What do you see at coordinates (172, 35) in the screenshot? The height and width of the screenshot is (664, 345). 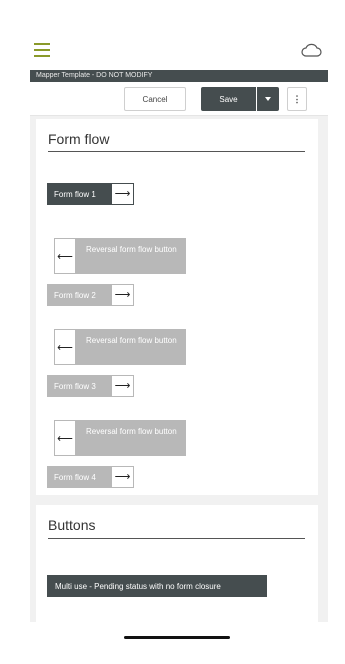 I see `top-bar` at bounding box center [172, 35].